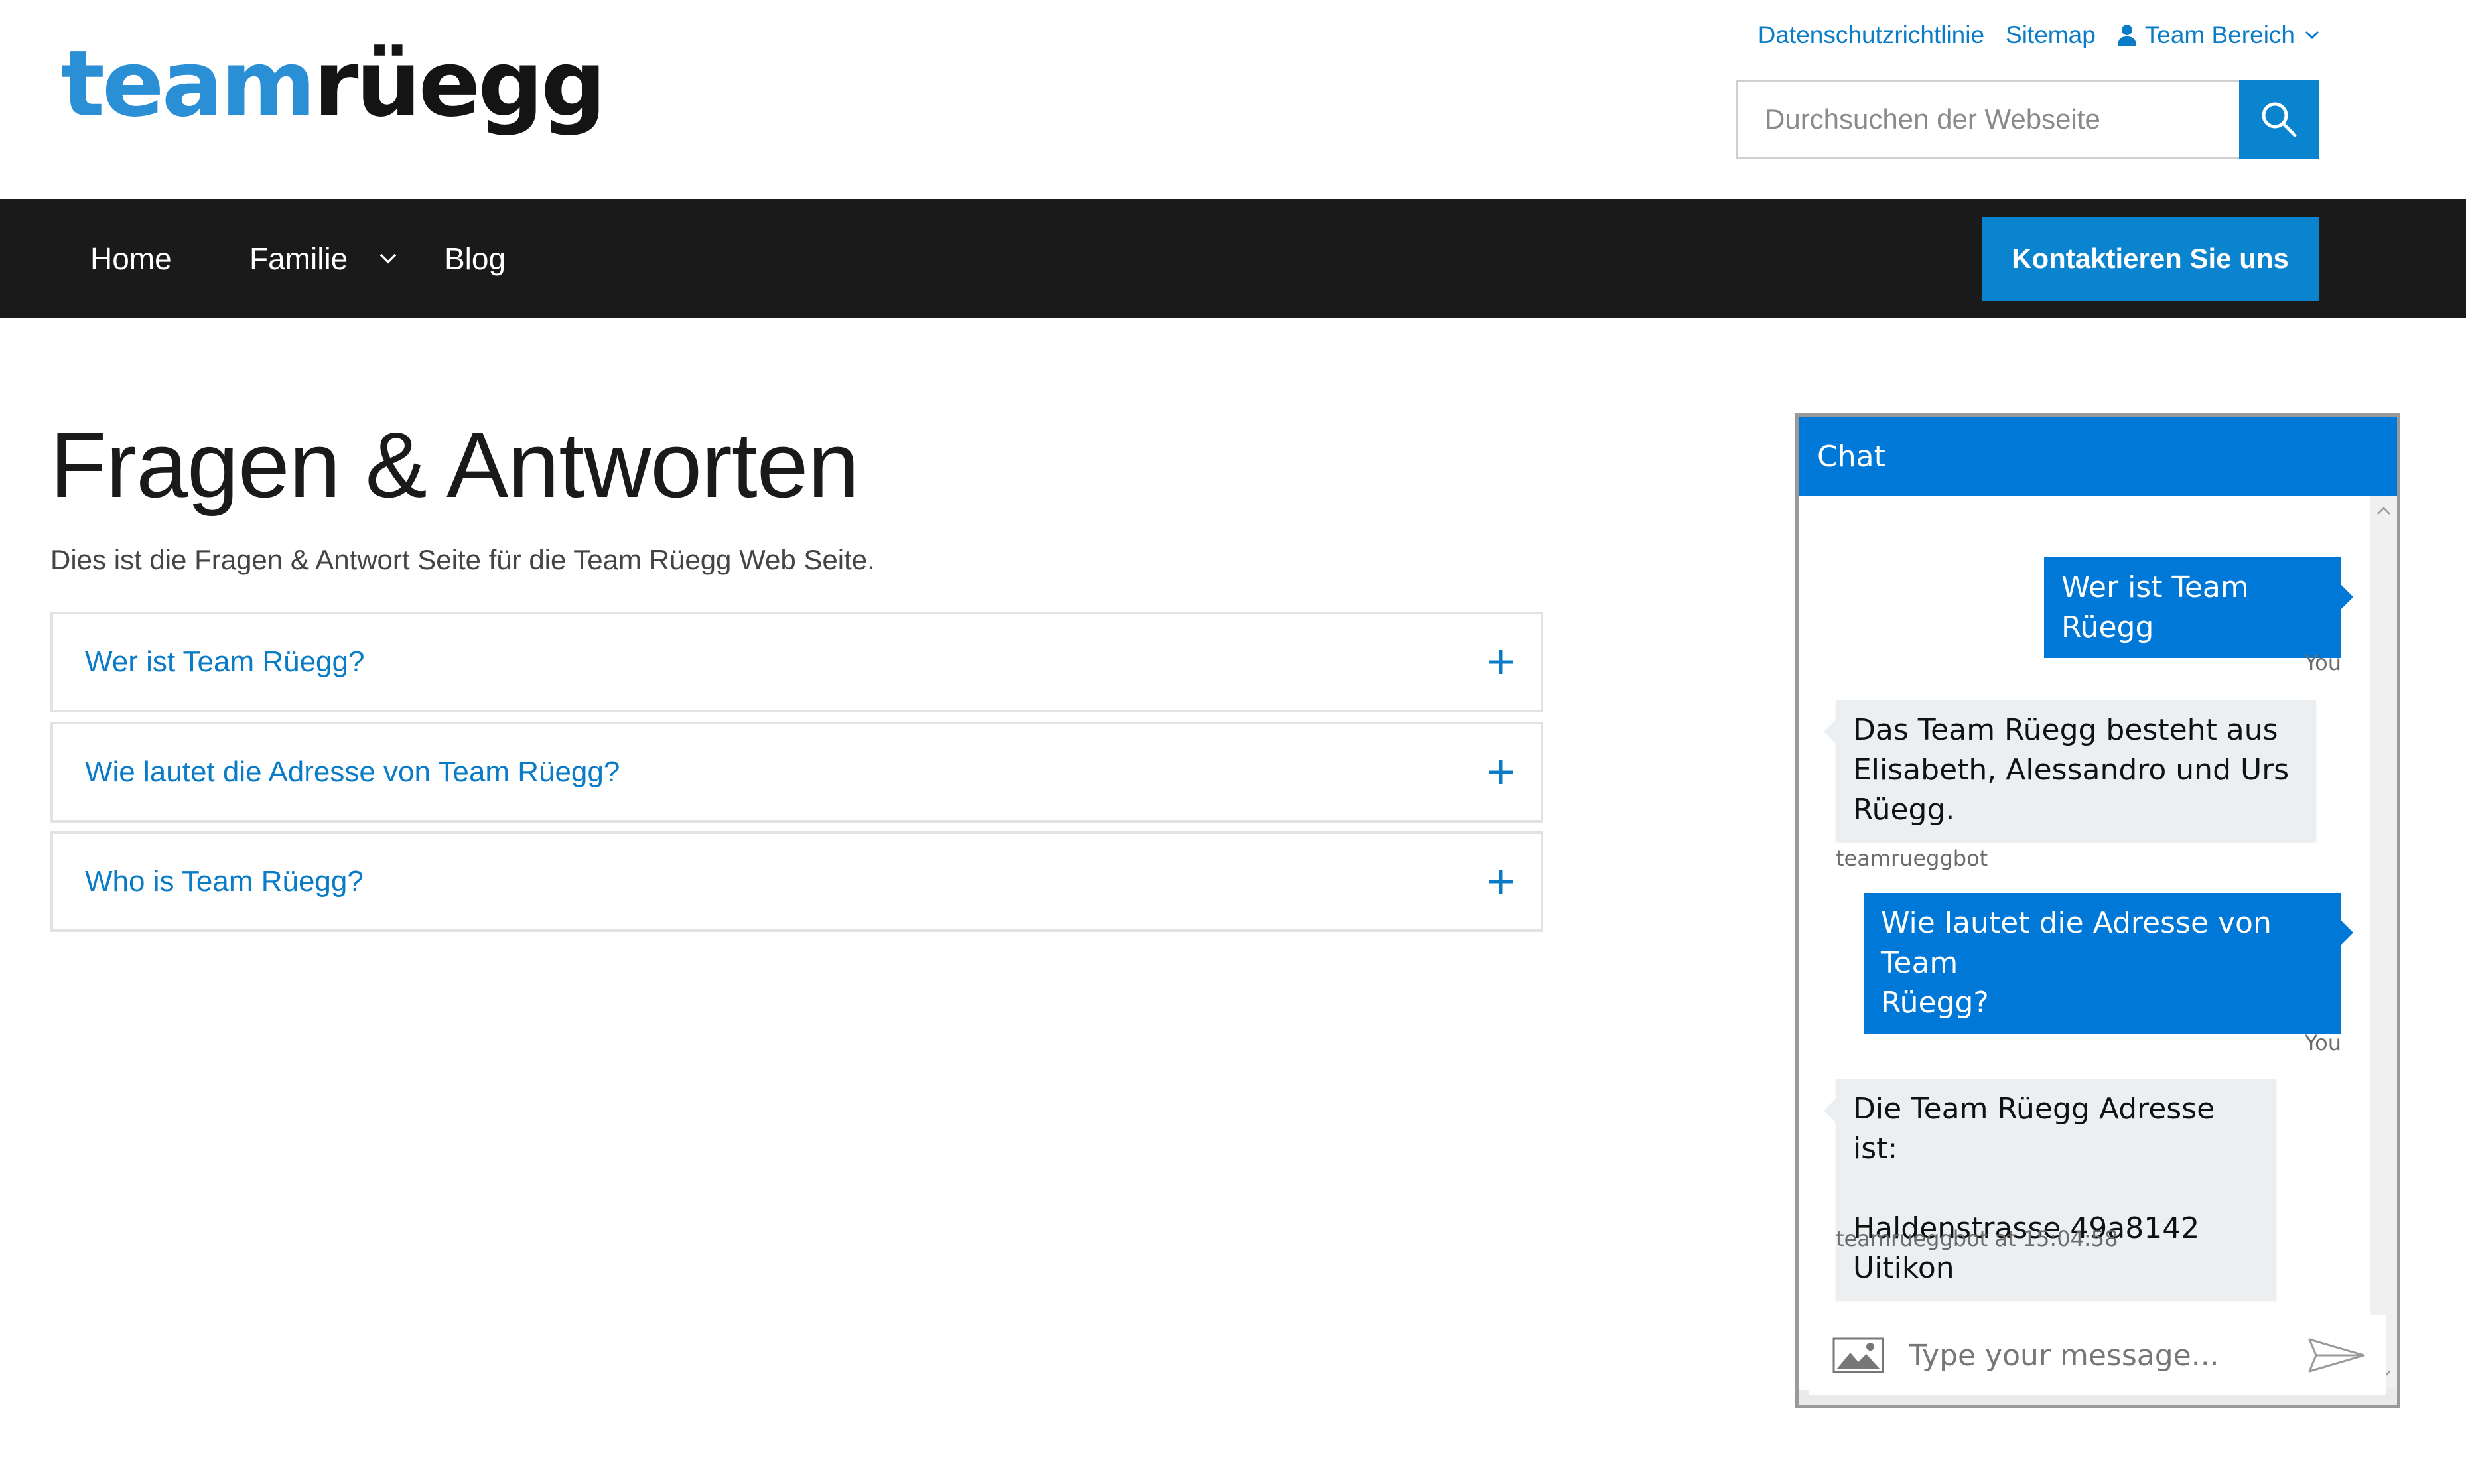 The image size is (2466, 1484). Describe the element at coordinates (2155, 607) in the screenshot. I see `message-text: Wer ist Team Rüegg` at that location.